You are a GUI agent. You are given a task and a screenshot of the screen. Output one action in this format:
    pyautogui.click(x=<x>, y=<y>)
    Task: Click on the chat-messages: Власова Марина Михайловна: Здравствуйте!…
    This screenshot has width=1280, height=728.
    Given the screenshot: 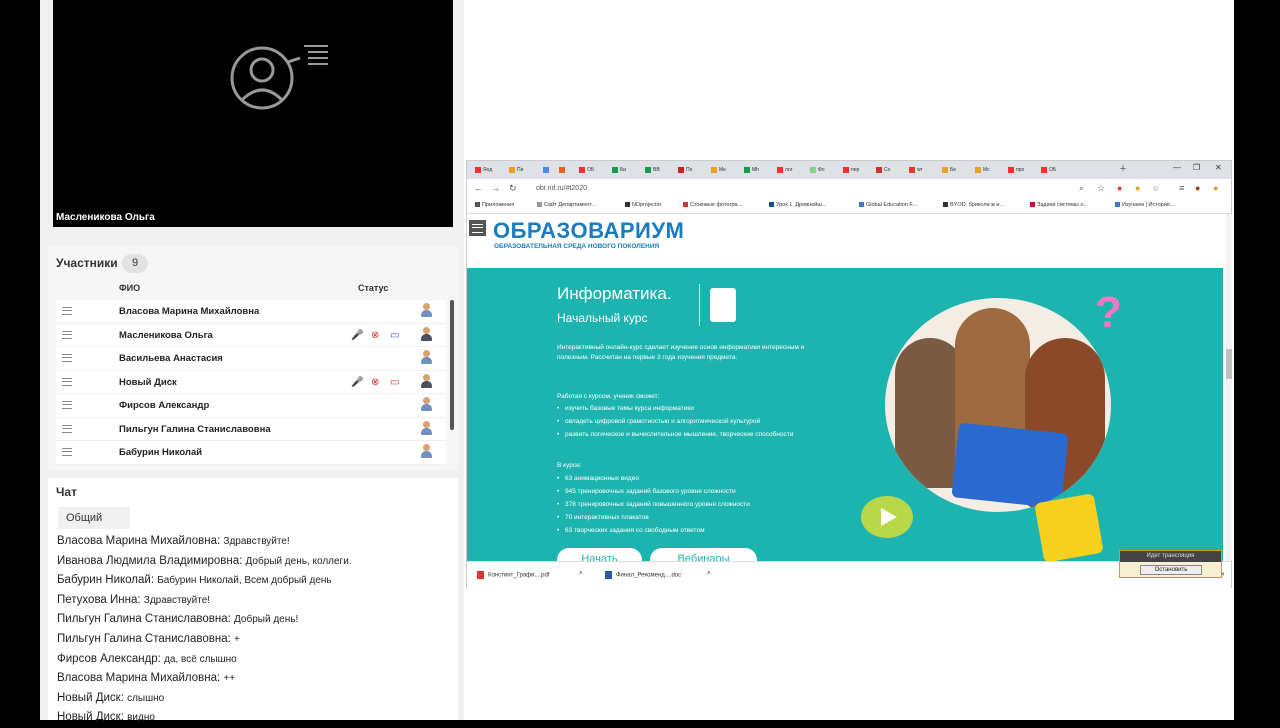 What is the action you would take?
    pyautogui.click(x=257, y=630)
    